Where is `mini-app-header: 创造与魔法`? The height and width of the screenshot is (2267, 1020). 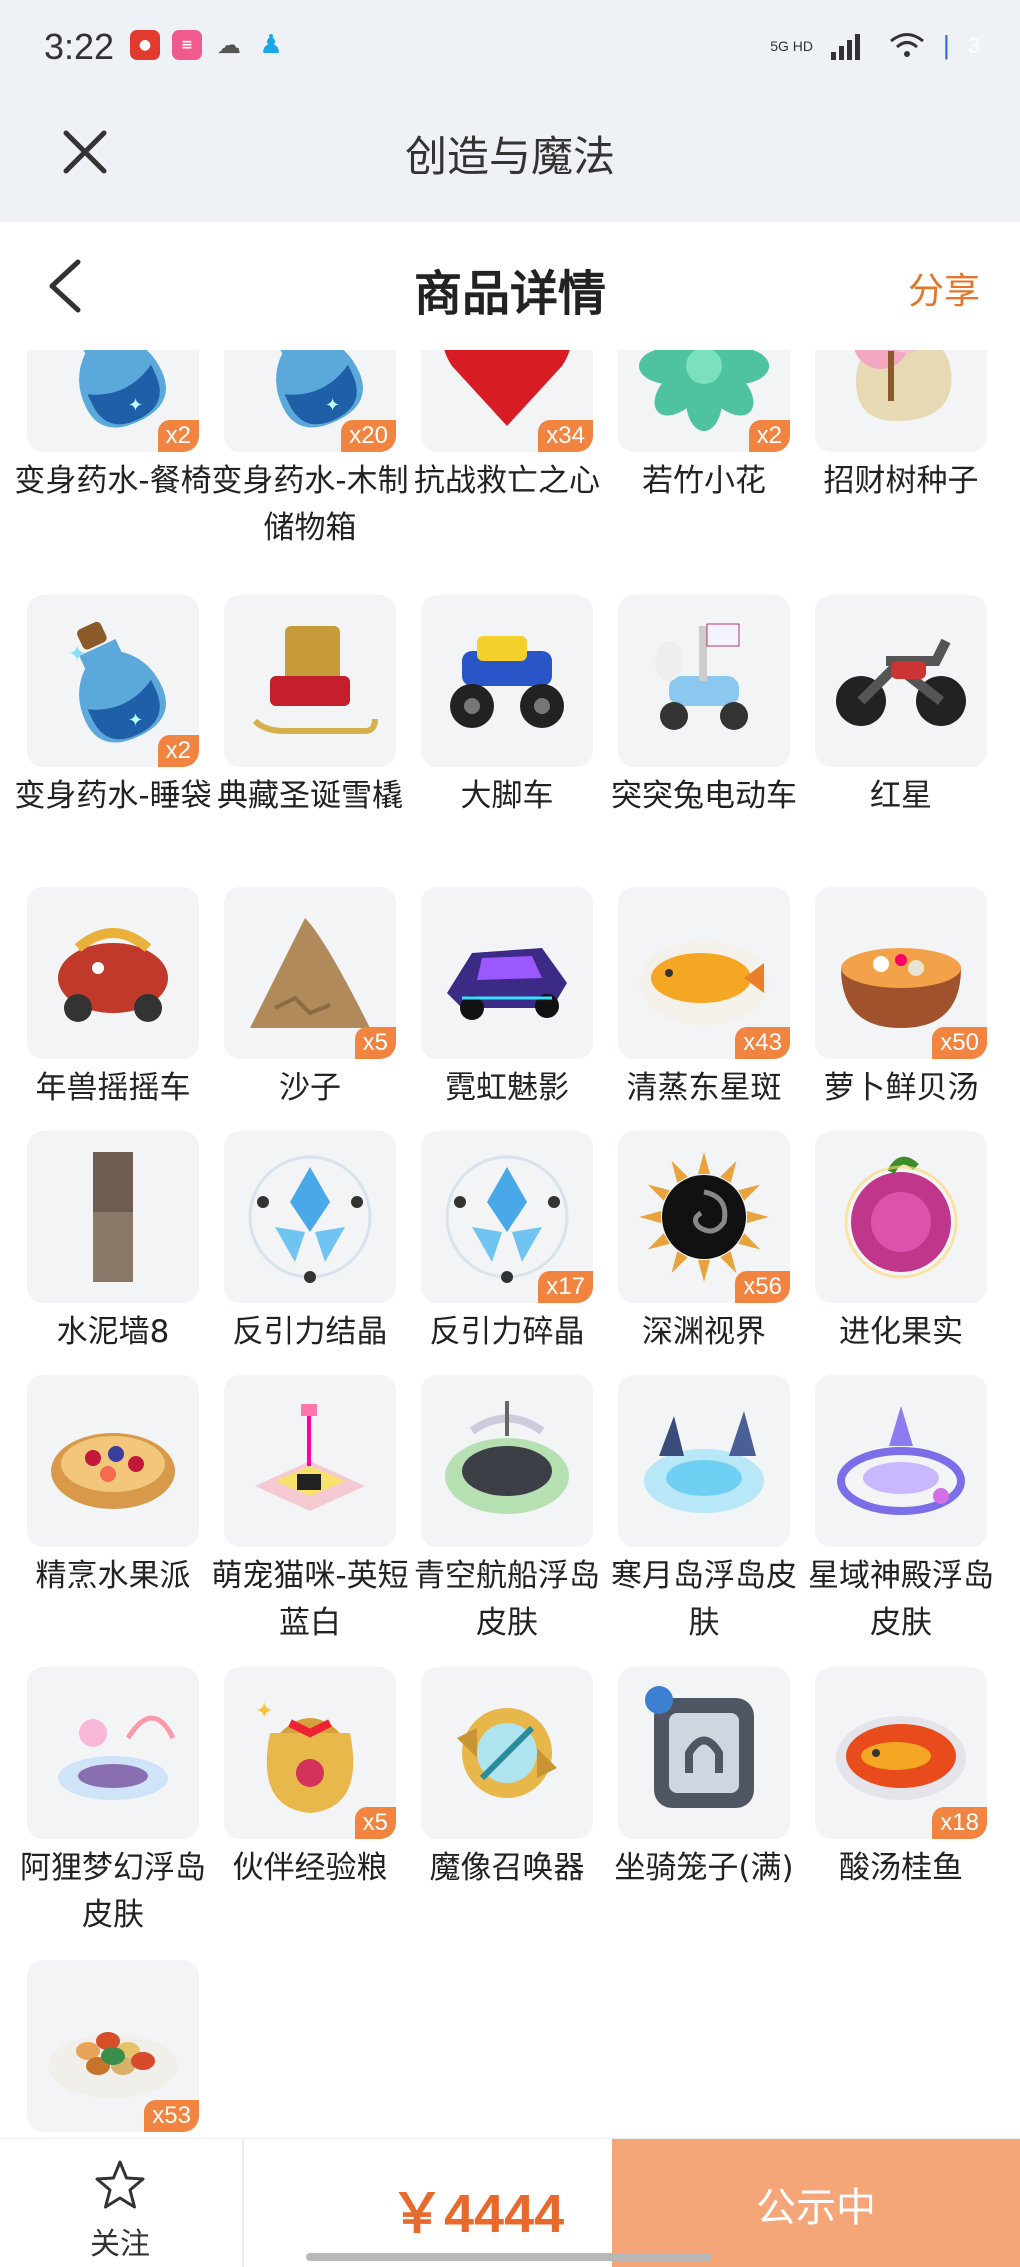 mini-app-header: 创造与魔法 is located at coordinates (510, 158).